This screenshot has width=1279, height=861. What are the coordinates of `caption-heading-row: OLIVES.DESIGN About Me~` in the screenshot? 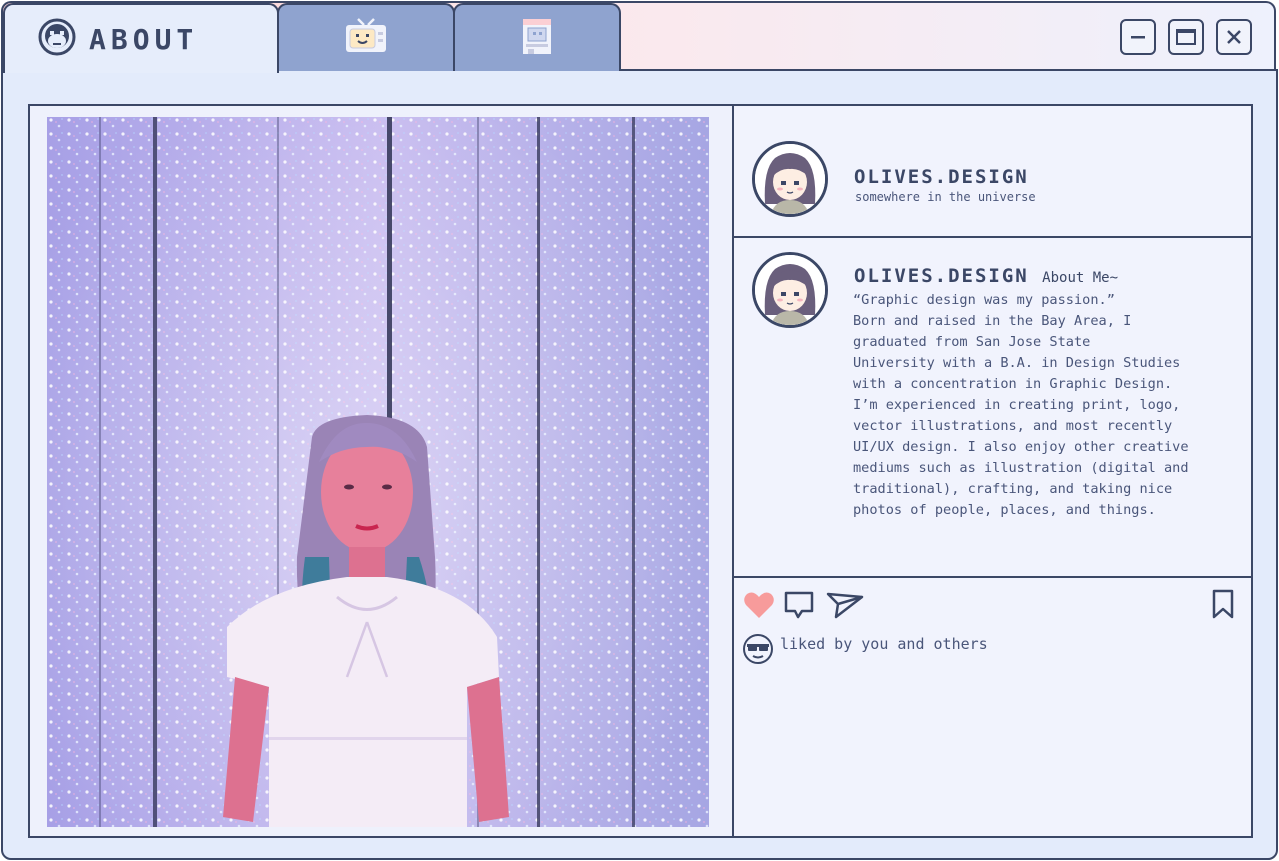 It's located at (986, 276).